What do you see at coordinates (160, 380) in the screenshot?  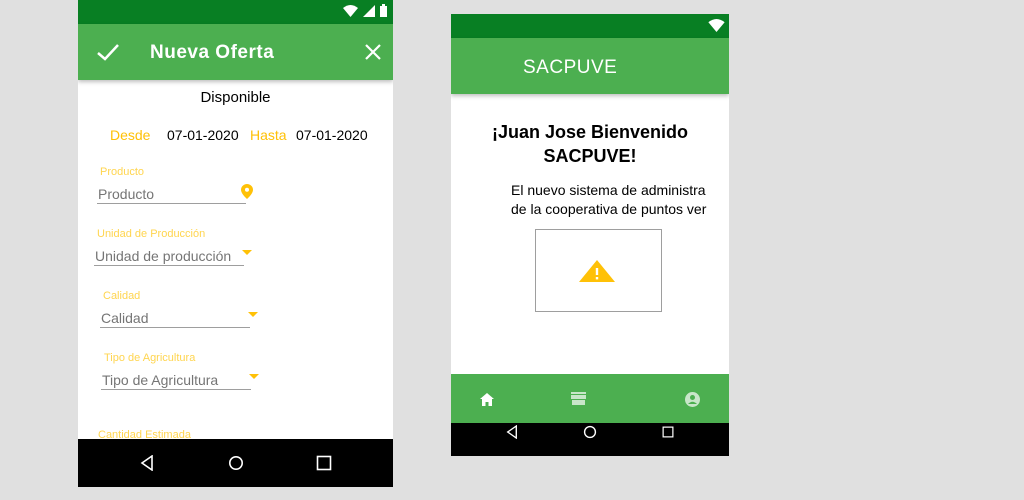 I see `agriculture-type-select: Tipo de Agricultura` at bounding box center [160, 380].